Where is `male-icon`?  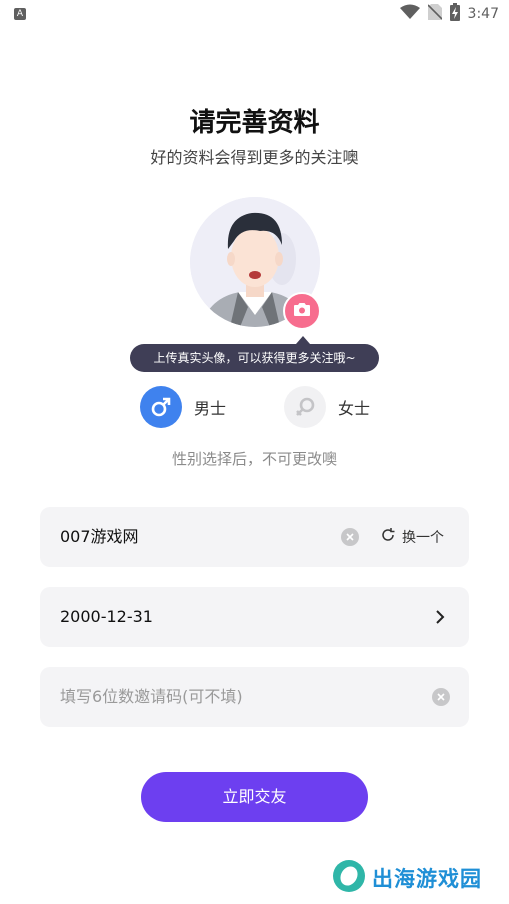 male-icon is located at coordinates (161, 407).